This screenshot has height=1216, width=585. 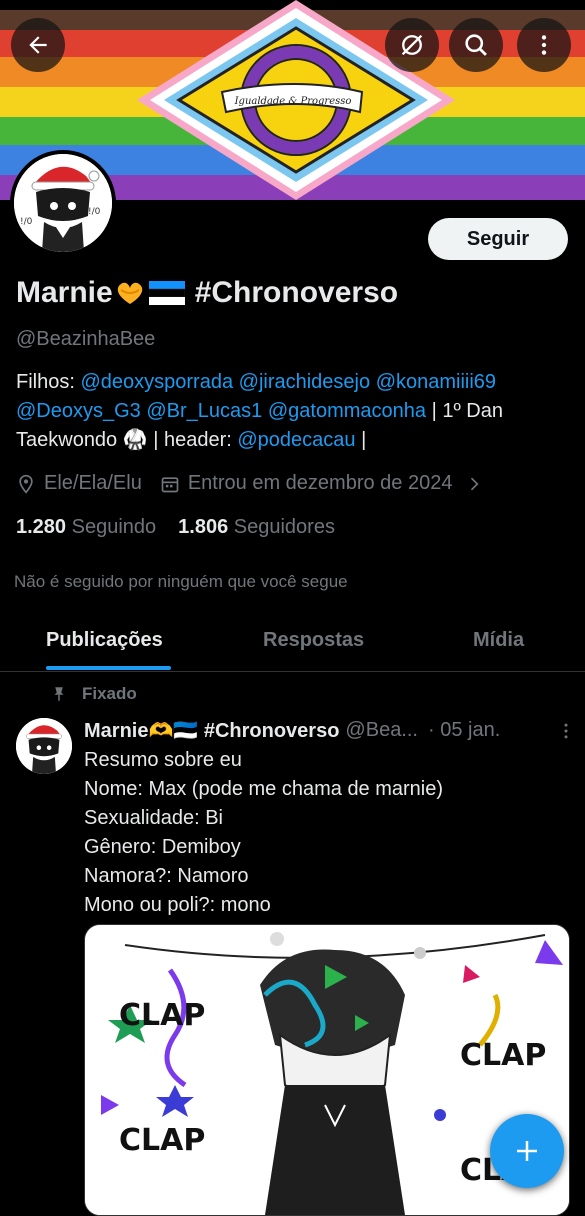 I want to click on bio-mention-link: @konamiiii69, so click(x=436, y=382).